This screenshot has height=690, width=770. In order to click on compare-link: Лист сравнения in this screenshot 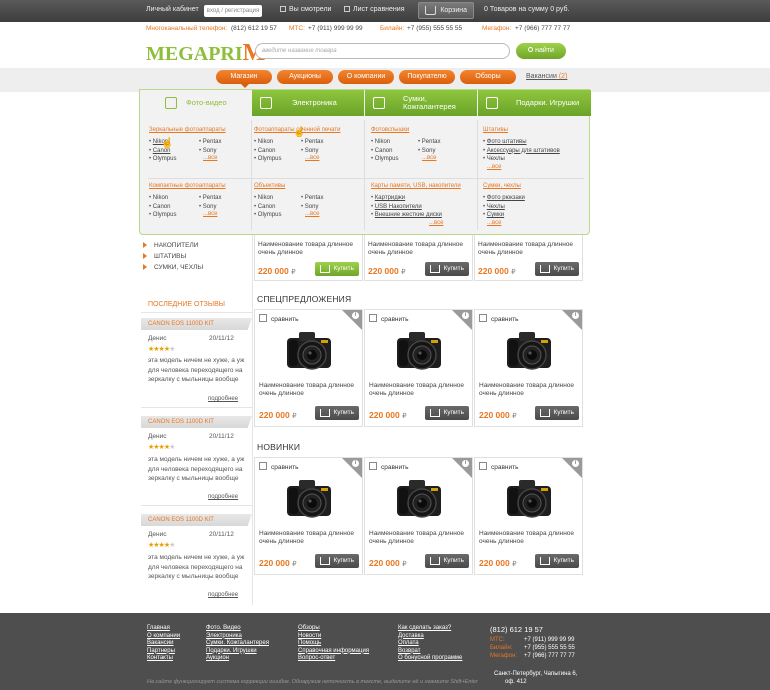, I will do `click(374, 9)`.